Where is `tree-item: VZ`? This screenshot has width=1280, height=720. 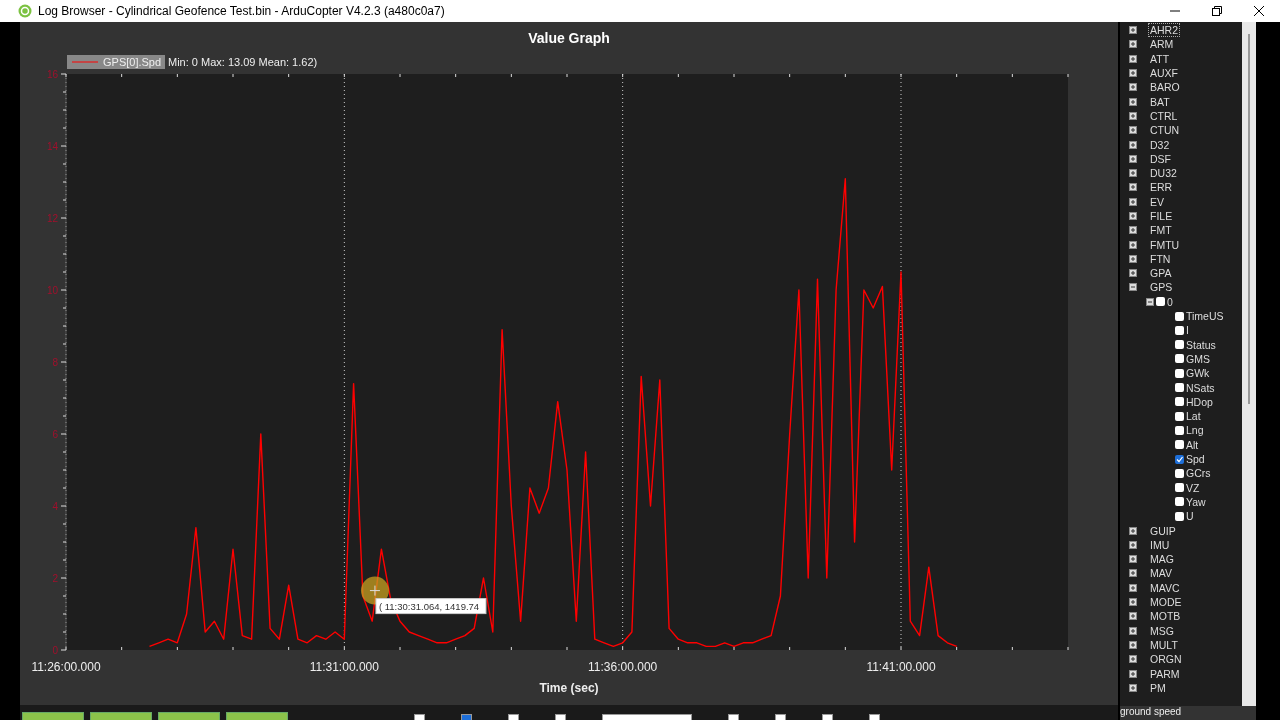
tree-item: VZ is located at coordinates (1193, 487).